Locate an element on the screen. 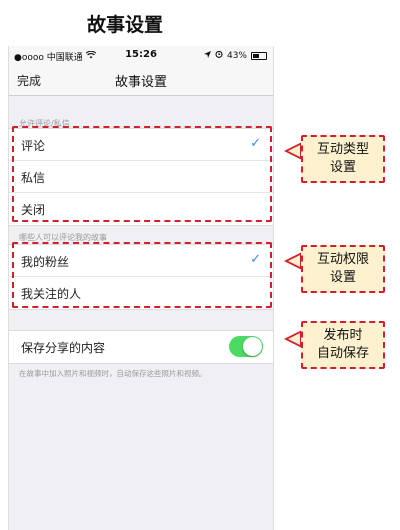  toggle-knob is located at coordinates (252, 346).